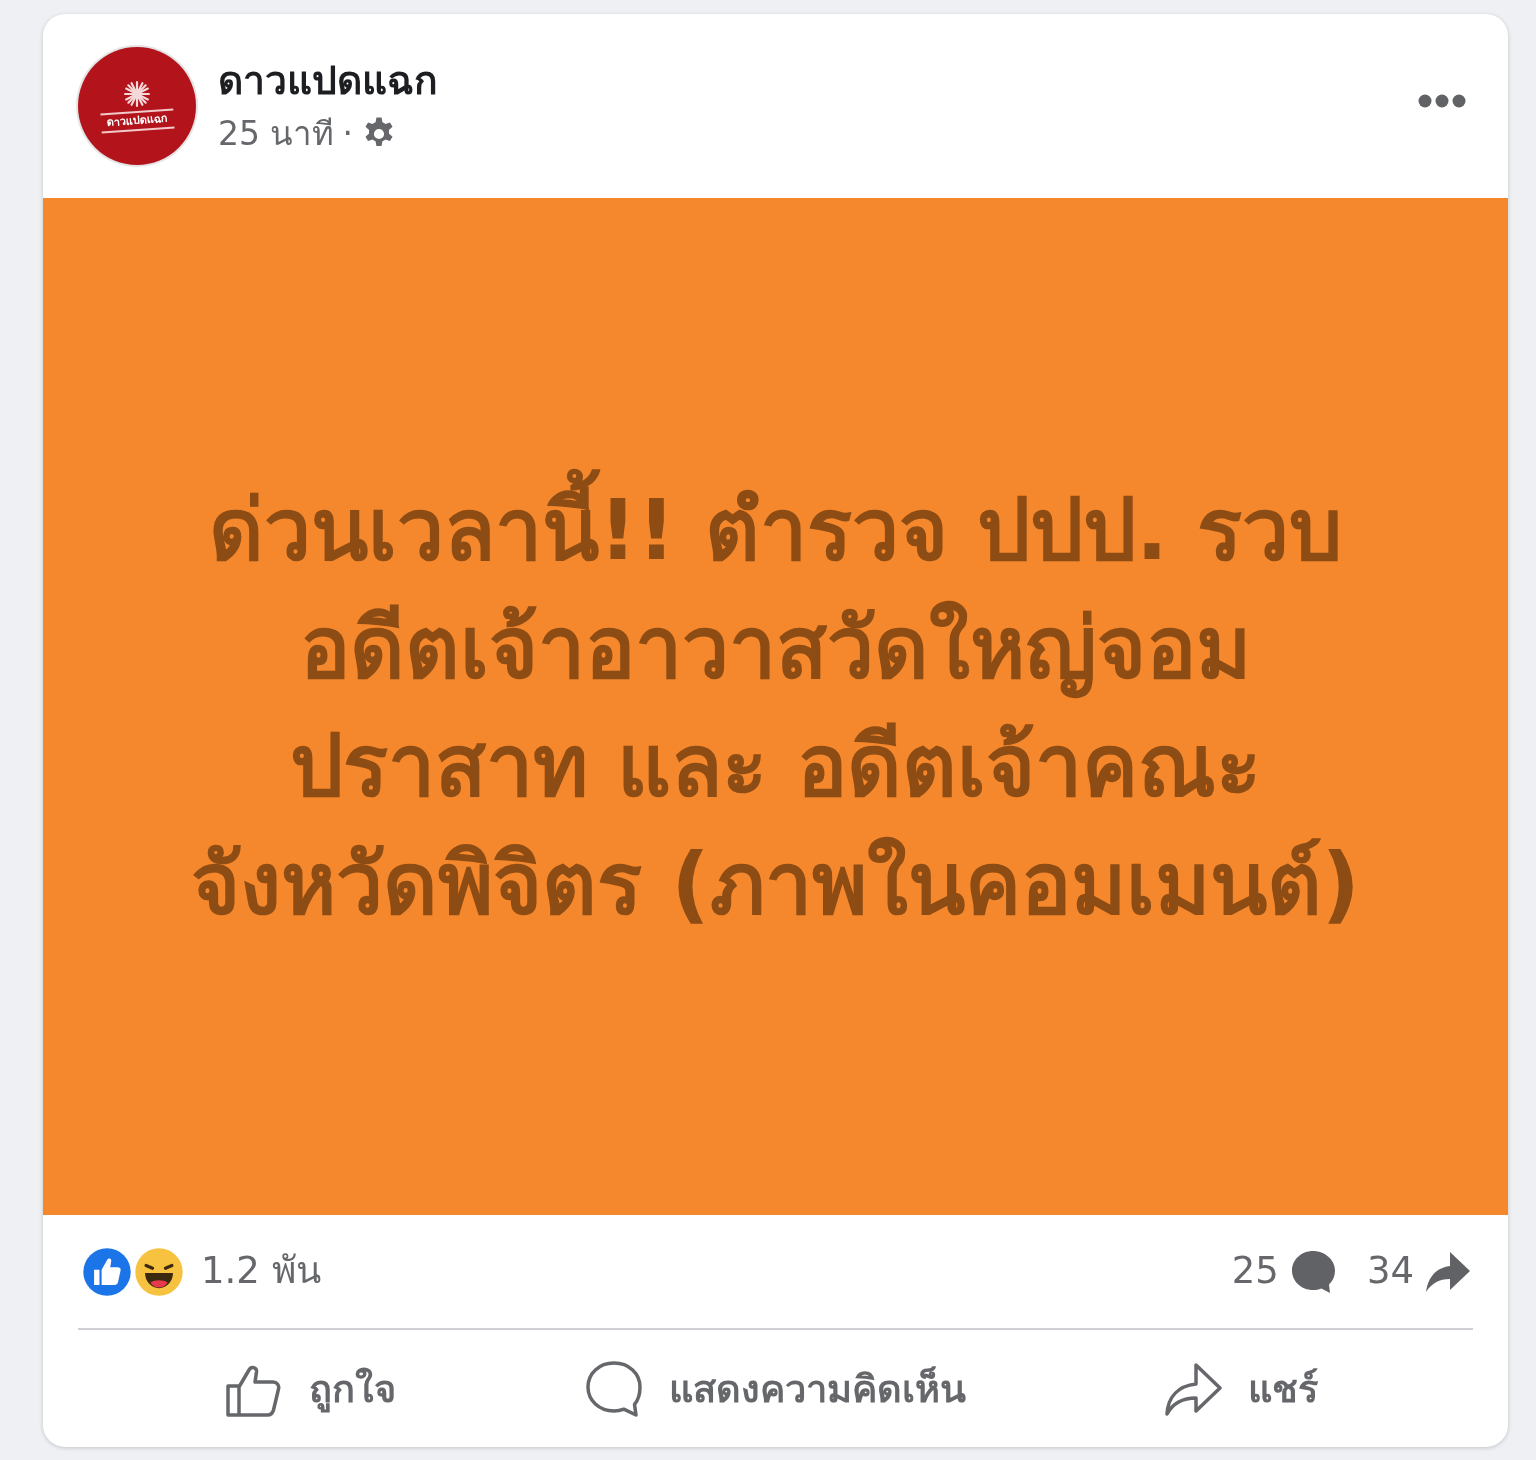 This screenshot has height=1460, width=1536. I want to click on comment-action-button: แสดงความคิดเห็น, so click(775, 1388).